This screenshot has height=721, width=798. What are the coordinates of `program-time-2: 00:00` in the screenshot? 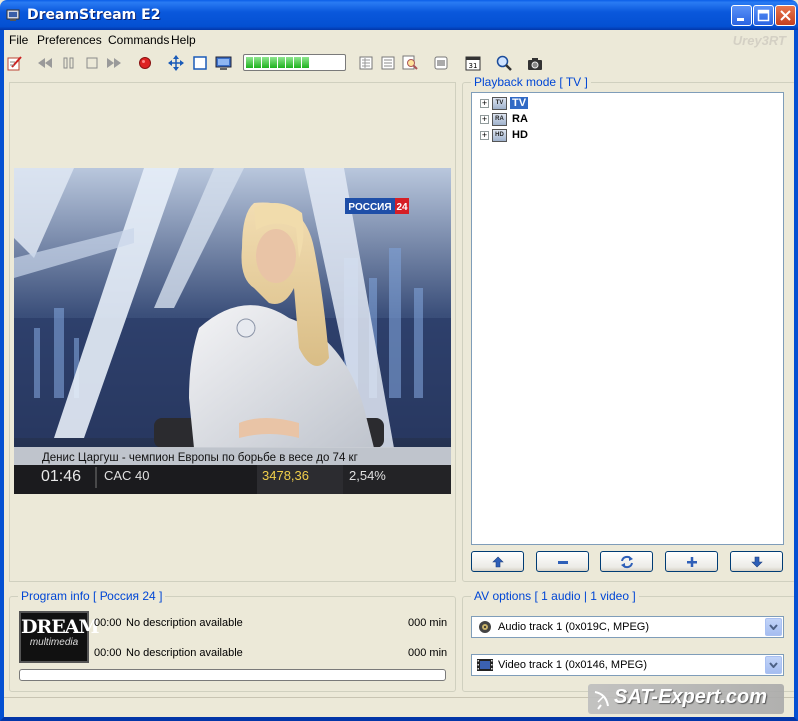 It's located at (108, 653).